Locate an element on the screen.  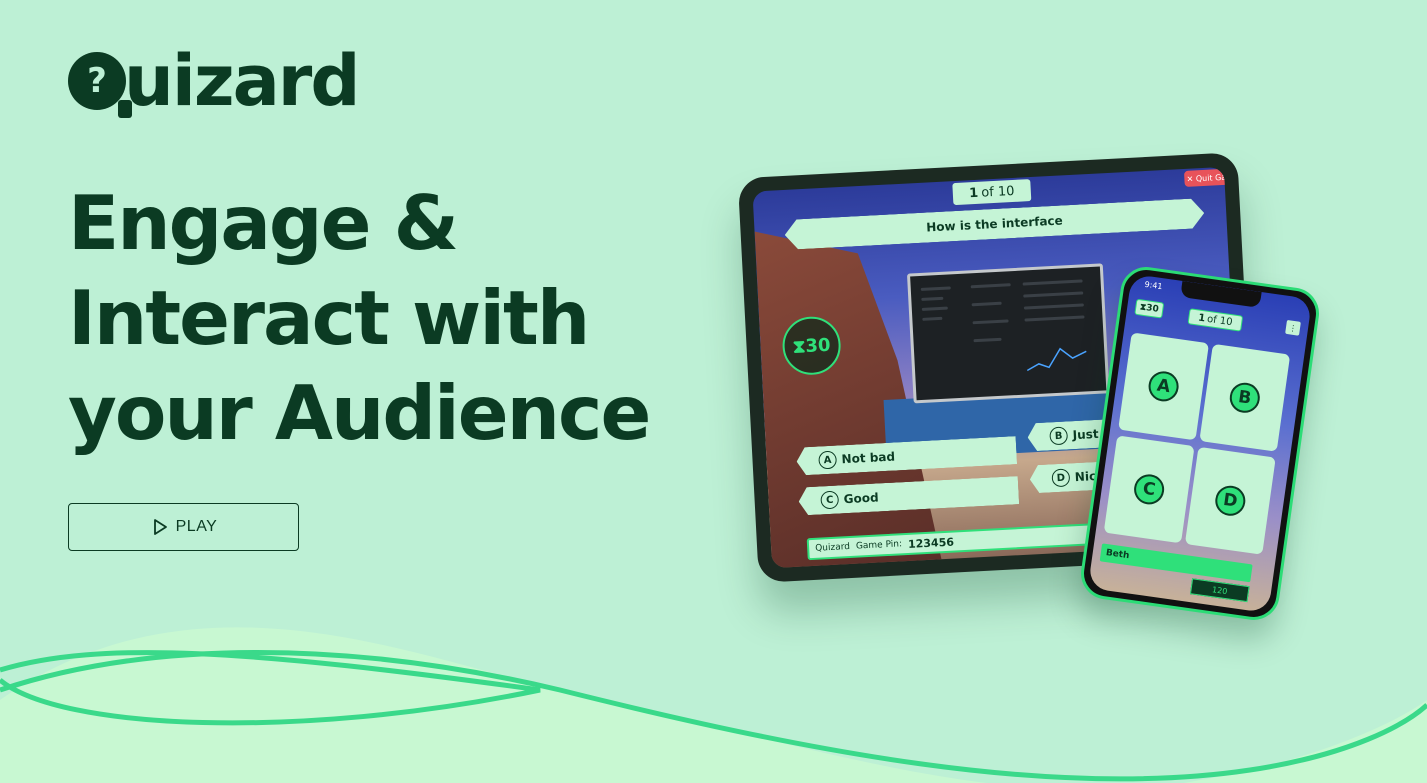
play-button: PLAY is located at coordinates (183, 527).